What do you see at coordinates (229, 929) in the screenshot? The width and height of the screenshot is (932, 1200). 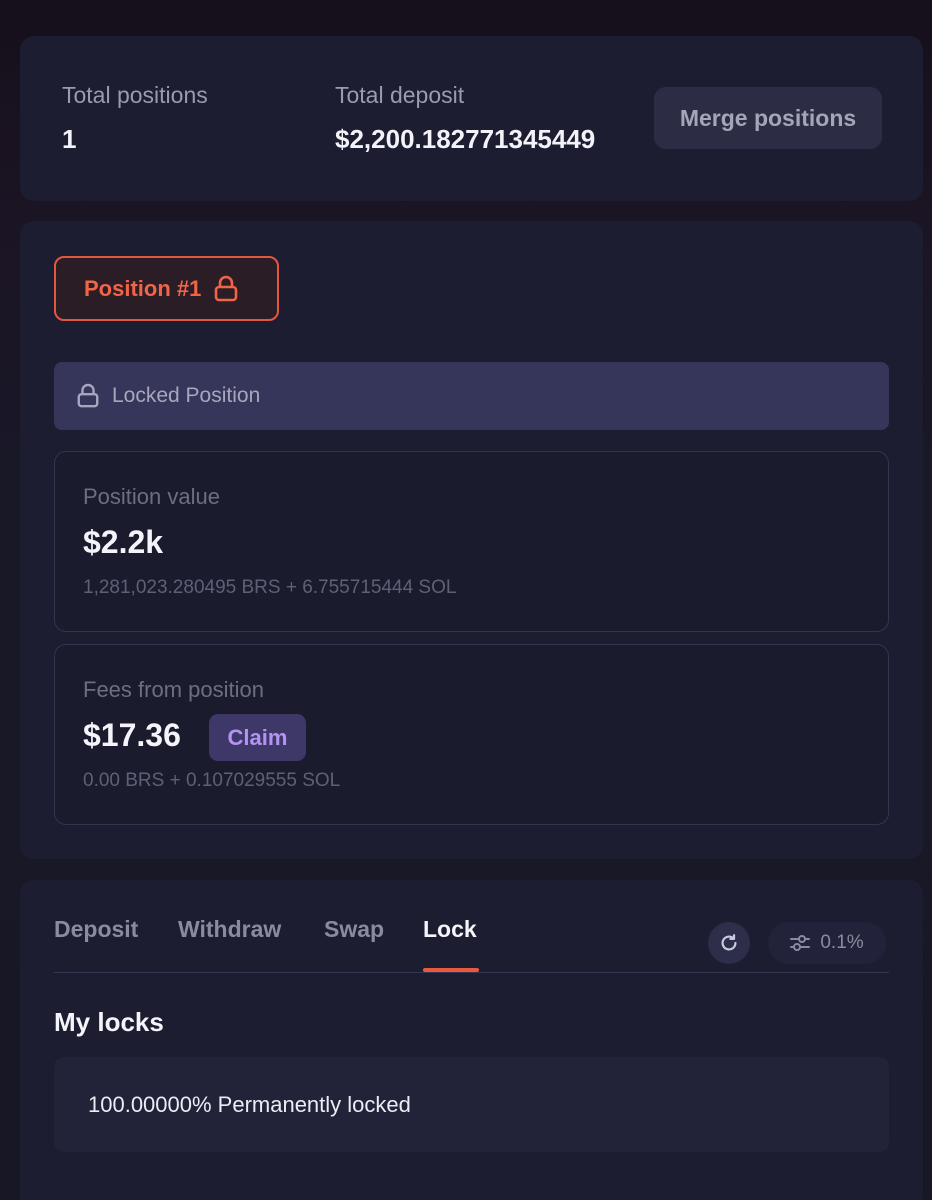 I see `tab-withdraw: Withdraw` at bounding box center [229, 929].